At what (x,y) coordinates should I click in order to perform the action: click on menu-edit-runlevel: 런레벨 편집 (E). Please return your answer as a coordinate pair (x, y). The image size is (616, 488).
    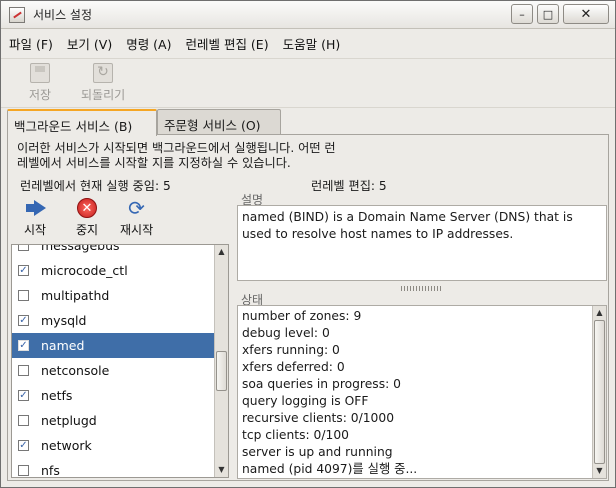
    Looking at the image, I should click on (226, 43).